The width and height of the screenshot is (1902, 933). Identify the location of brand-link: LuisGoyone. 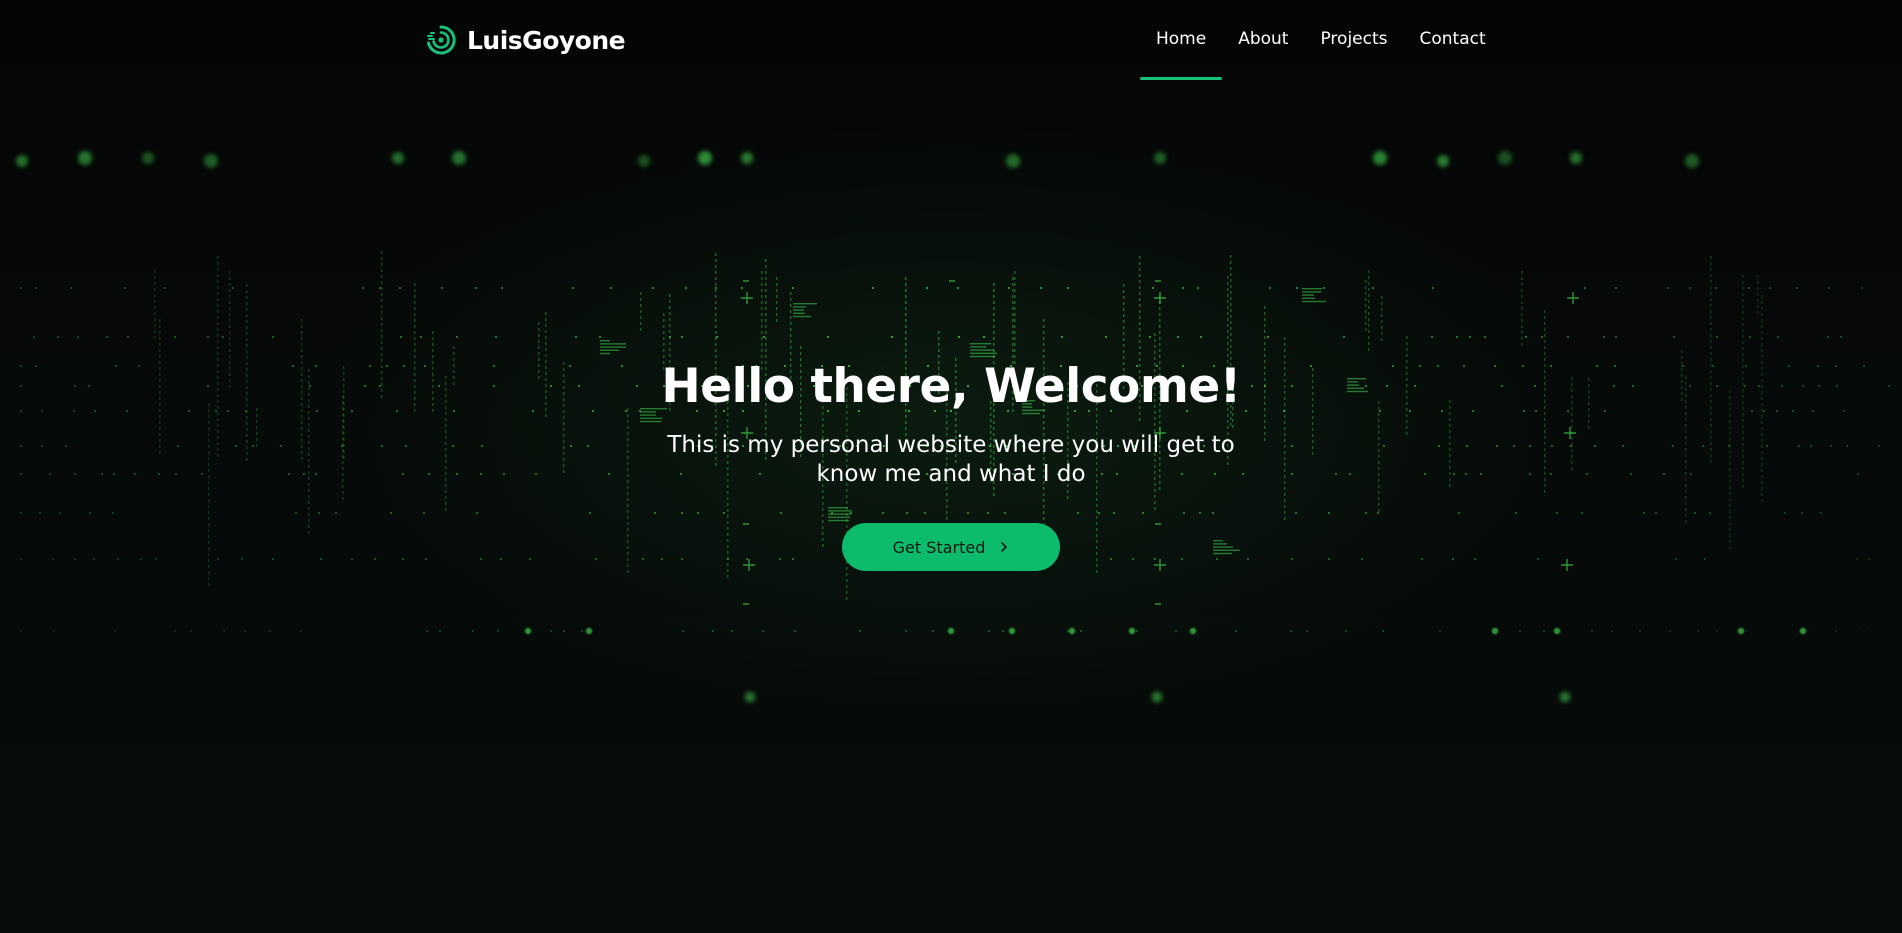
(525, 40).